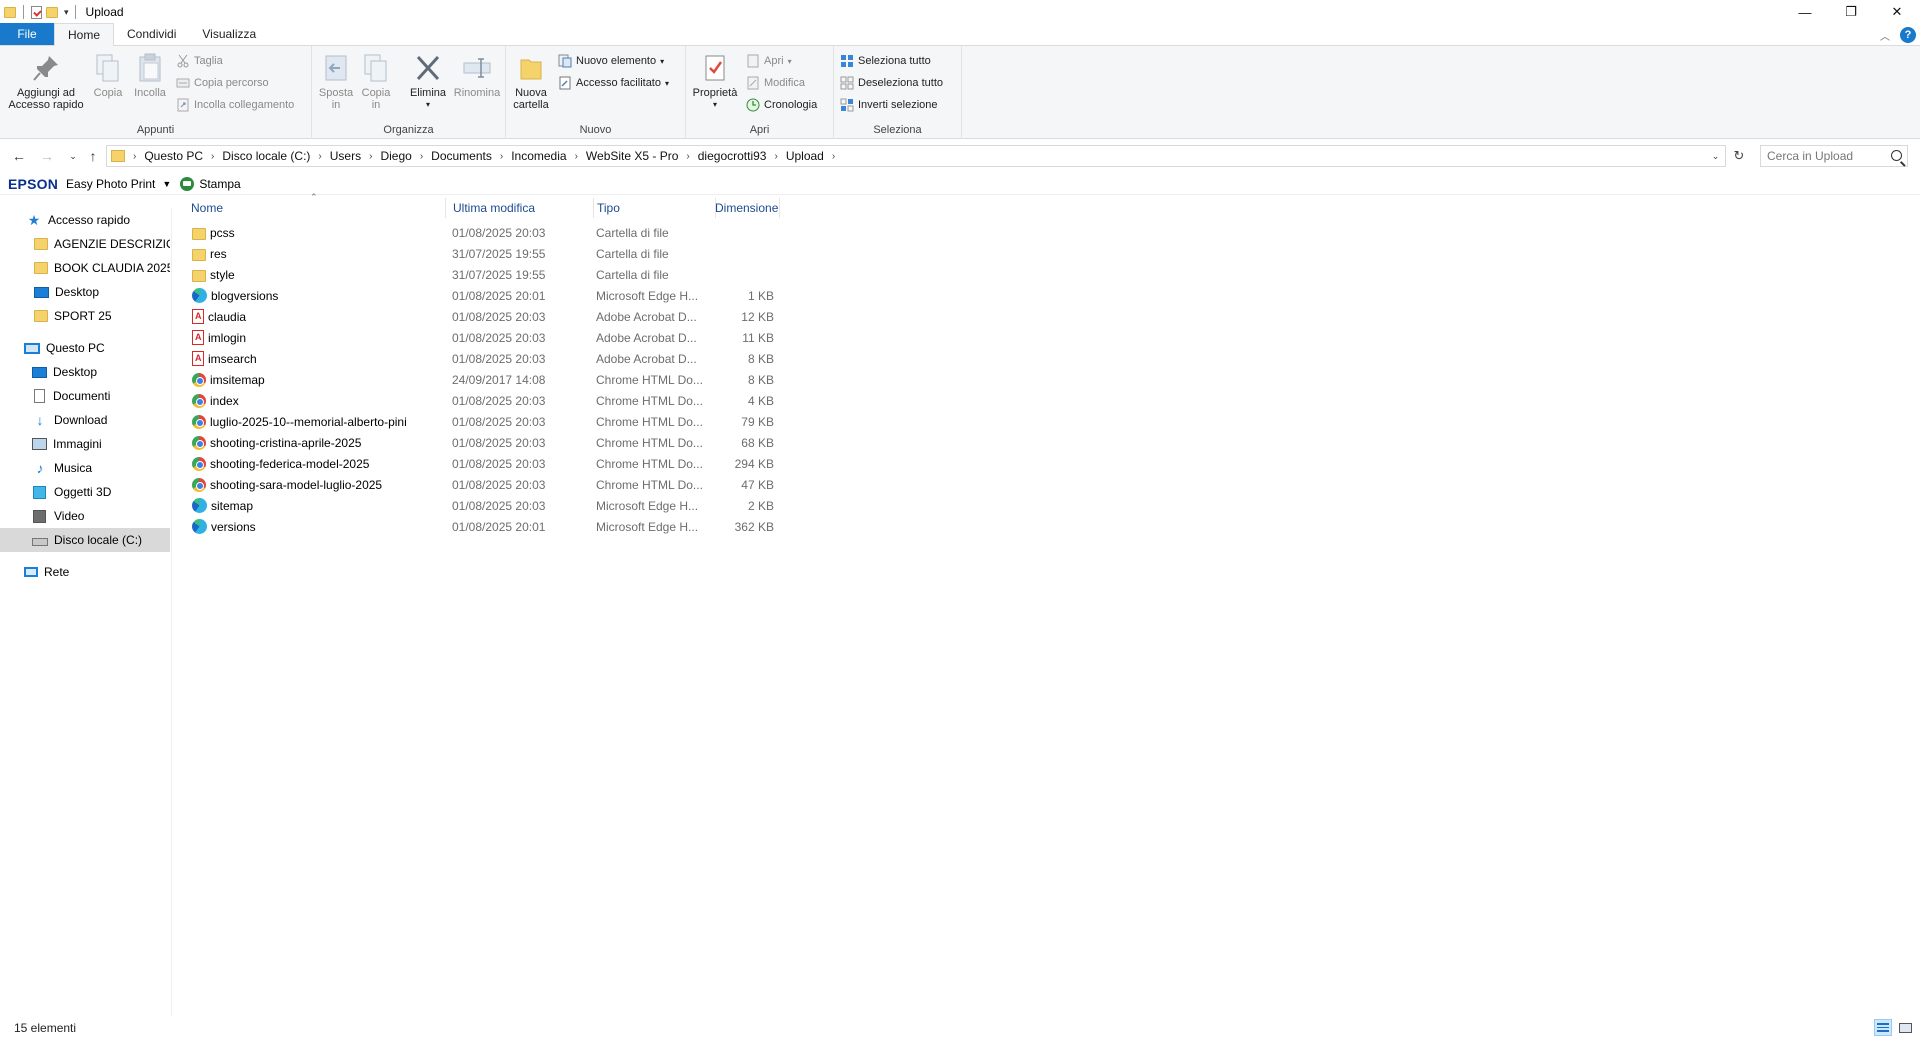 Image resolution: width=1920 pixels, height=1040 pixels. I want to click on new-folder-icon, so click(52, 12).